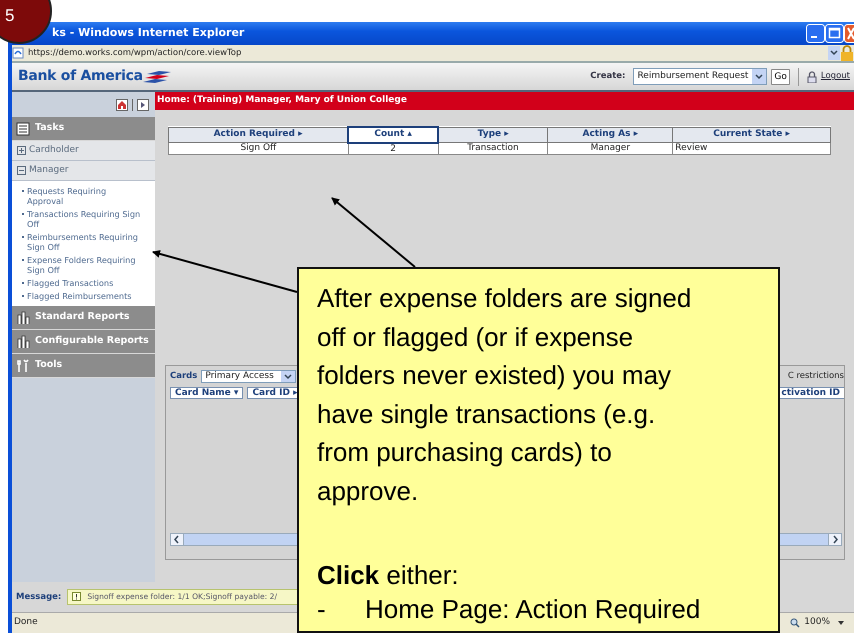 Image resolution: width=854 pixels, height=633 pixels. What do you see at coordinates (780, 76) in the screenshot?
I see `go-button: Go` at bounding box center [780, 76].